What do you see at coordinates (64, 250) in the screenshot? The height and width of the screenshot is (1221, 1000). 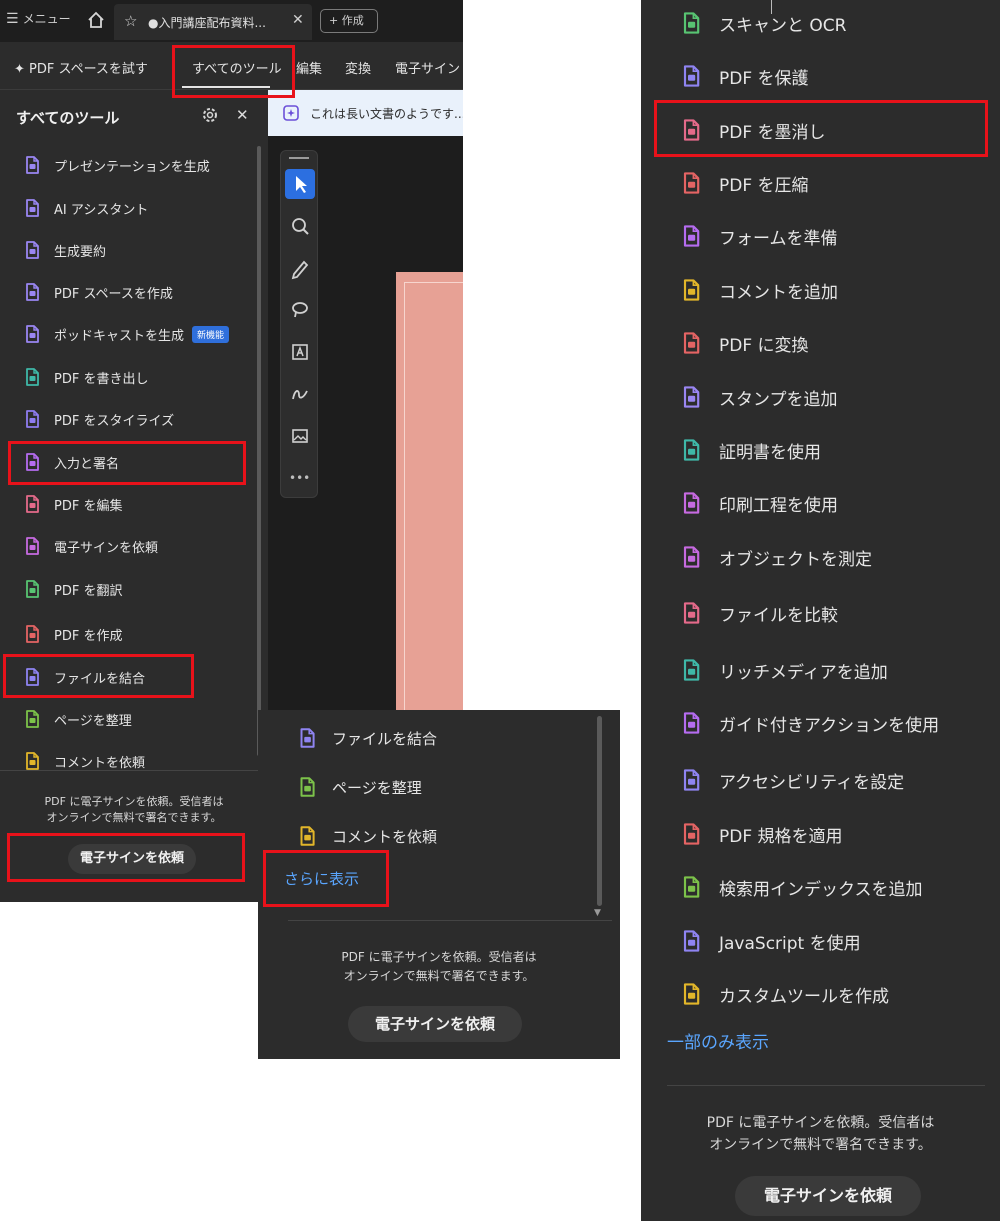 I see `tool-item: 生成要約` at bounding box center [64, 250].